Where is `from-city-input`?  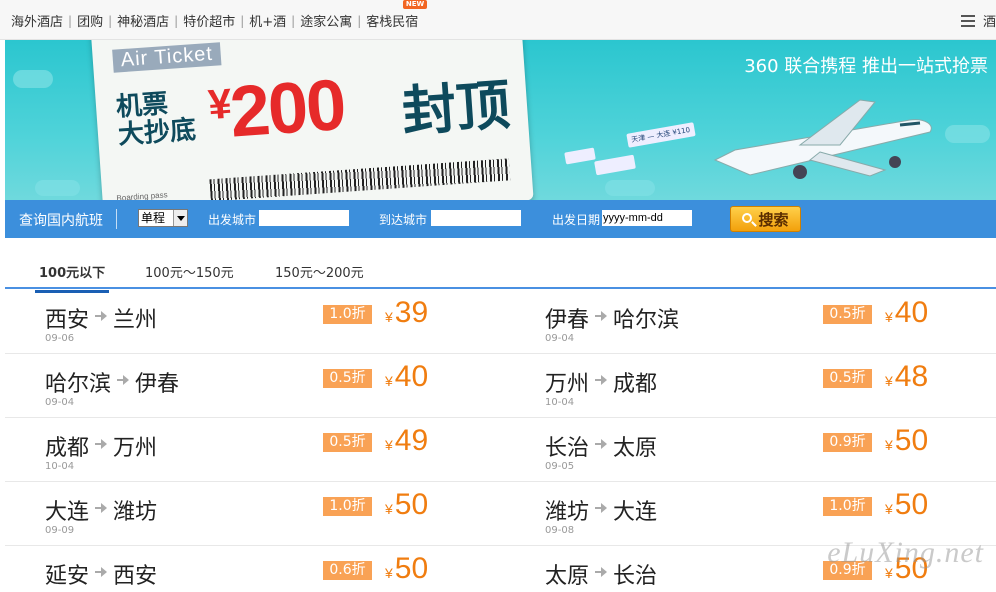 from-city-input is located at coordinates (304, 218).